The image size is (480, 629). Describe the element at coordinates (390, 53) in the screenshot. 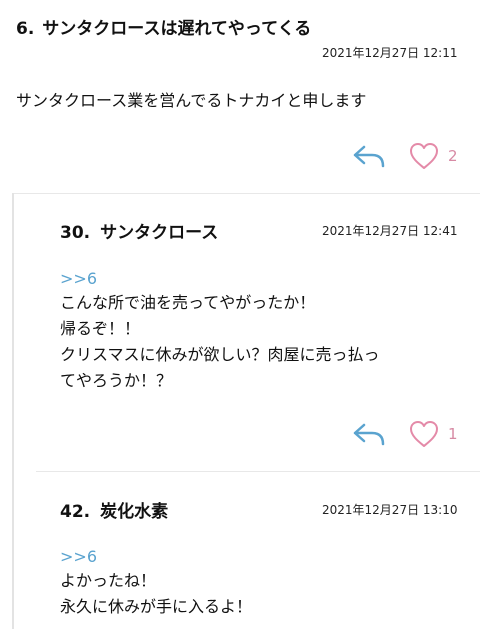

I see `post-date: 2021年12月27日 12:11` at that location.